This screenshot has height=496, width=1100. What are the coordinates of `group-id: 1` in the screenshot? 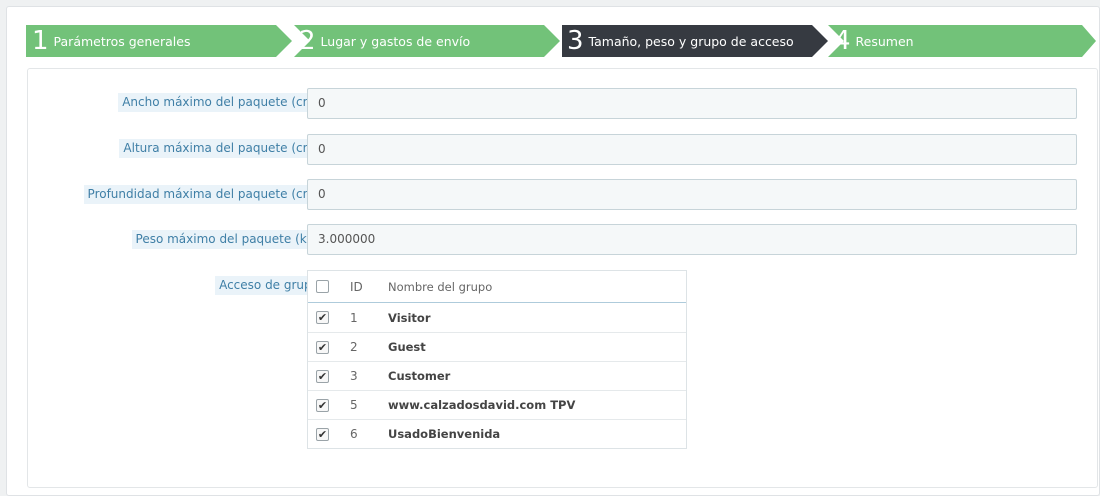 It's located at (354, 317).